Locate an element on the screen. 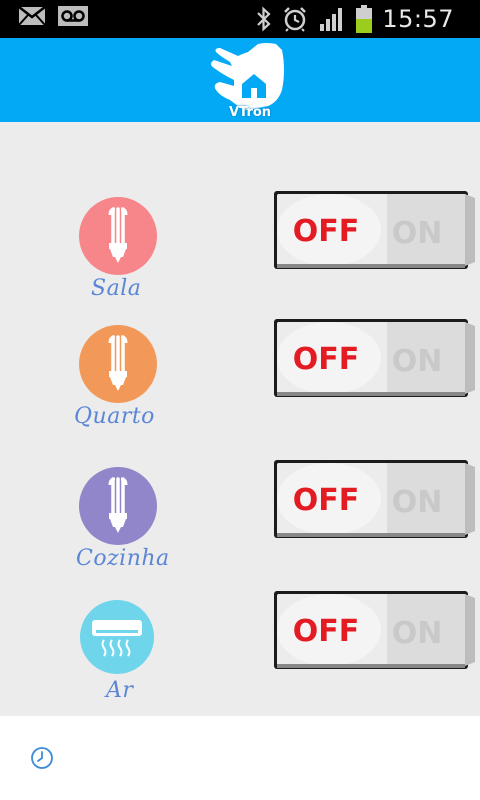  bluetooth-icon is located at coordinates (264, 19).